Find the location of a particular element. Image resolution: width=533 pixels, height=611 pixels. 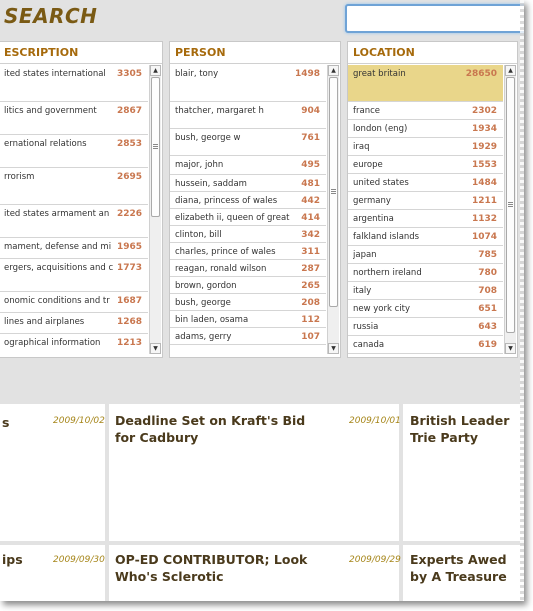

facet-row-count: 1929 is located at coordinates (484, 147).